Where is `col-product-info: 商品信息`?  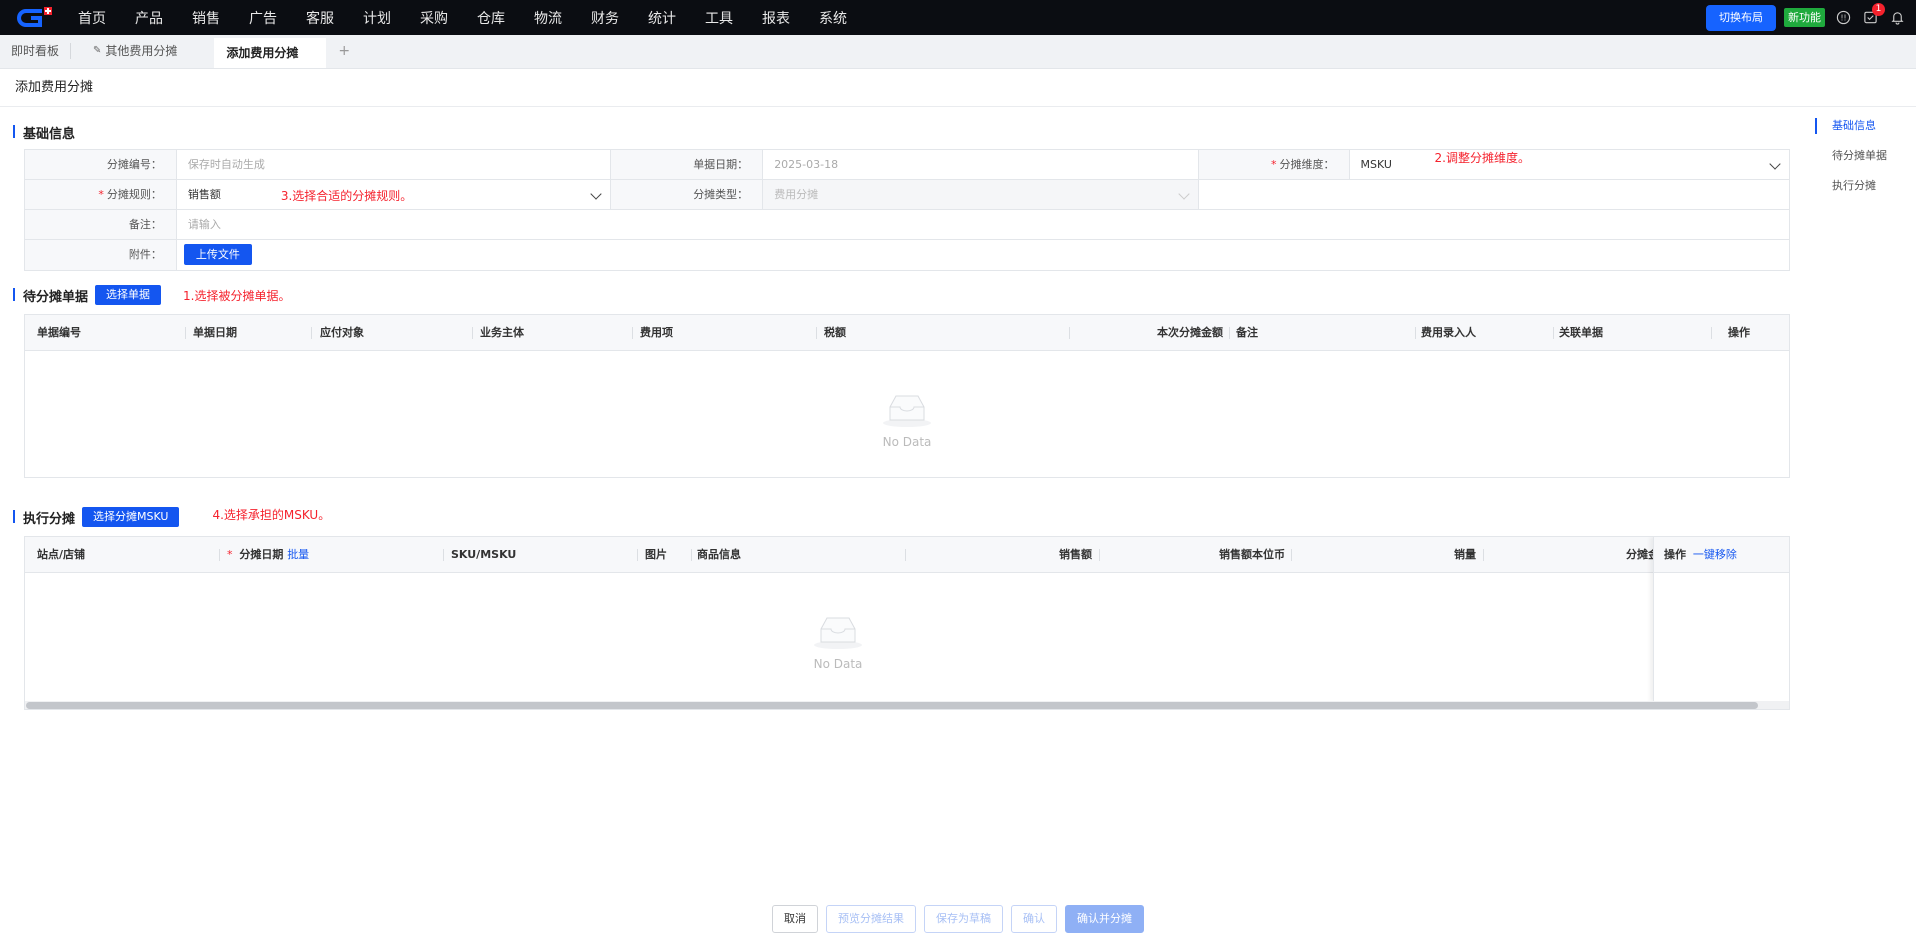 col-product-info: 商品信息 is located at coordinates (719, 554).